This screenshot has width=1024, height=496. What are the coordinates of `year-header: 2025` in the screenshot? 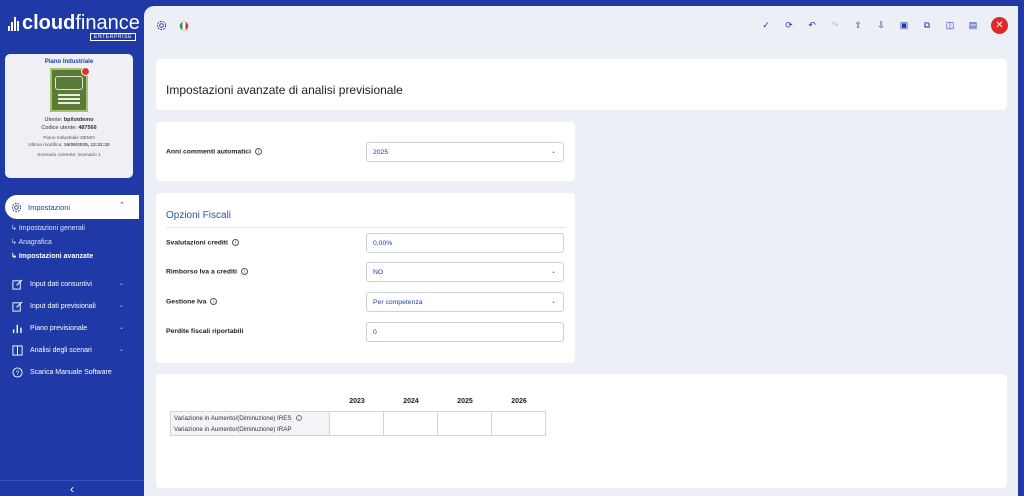 It's located at (465, 401).